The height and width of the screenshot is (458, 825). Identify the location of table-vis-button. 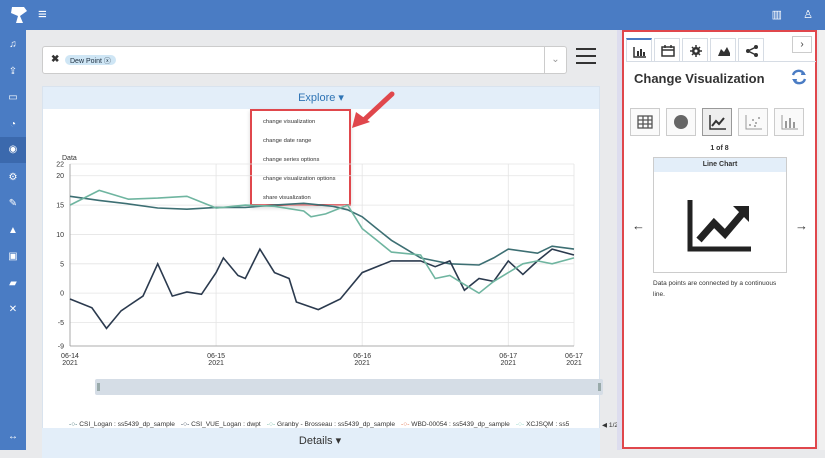
(645, 122).